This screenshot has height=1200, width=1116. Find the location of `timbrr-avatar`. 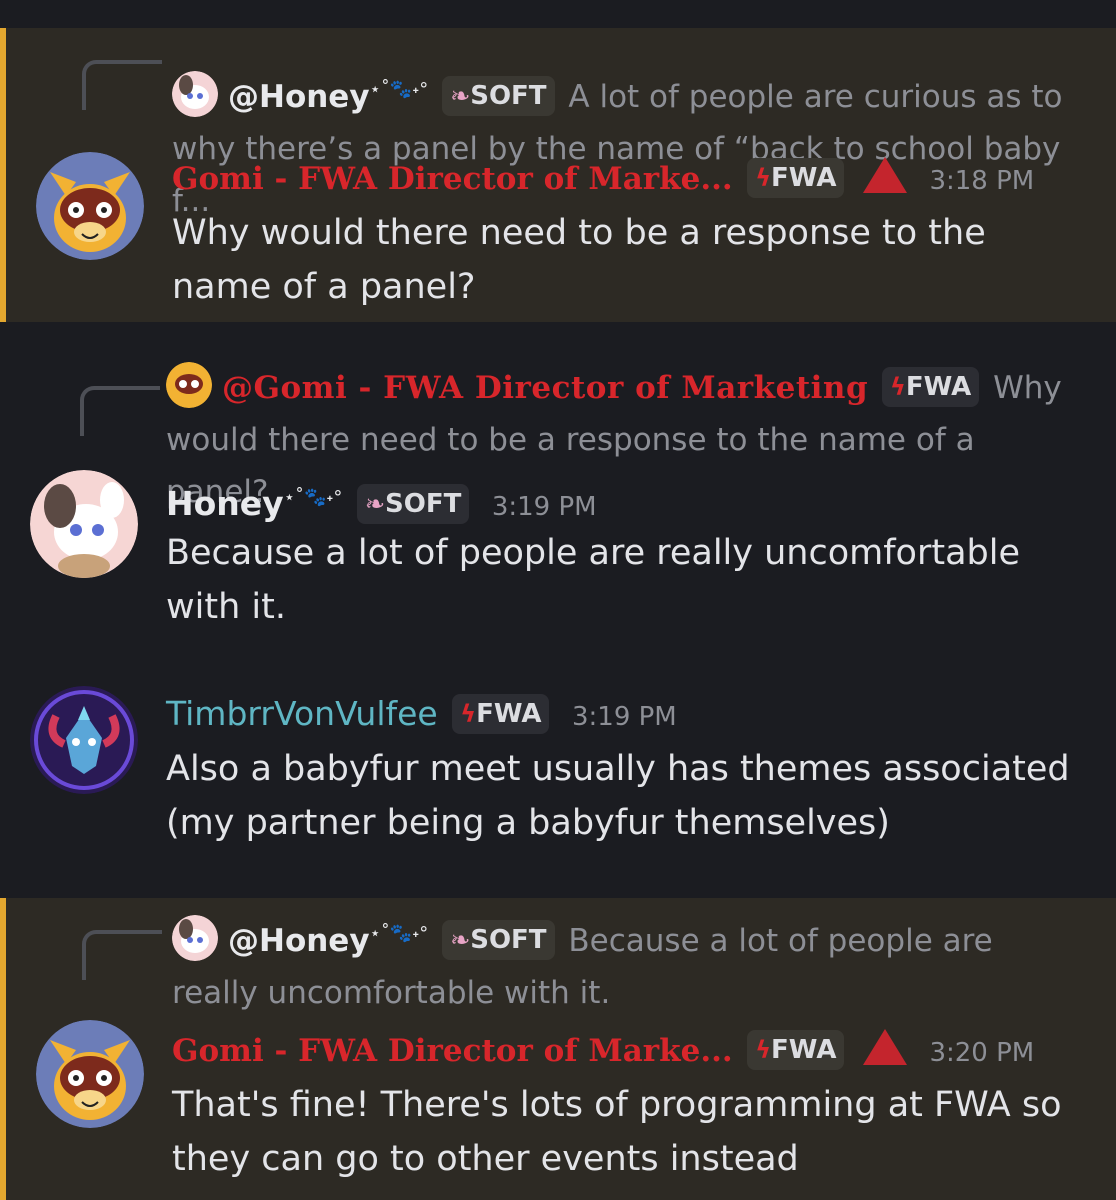

timbrr-avatar is located at coordinates (84, 740).